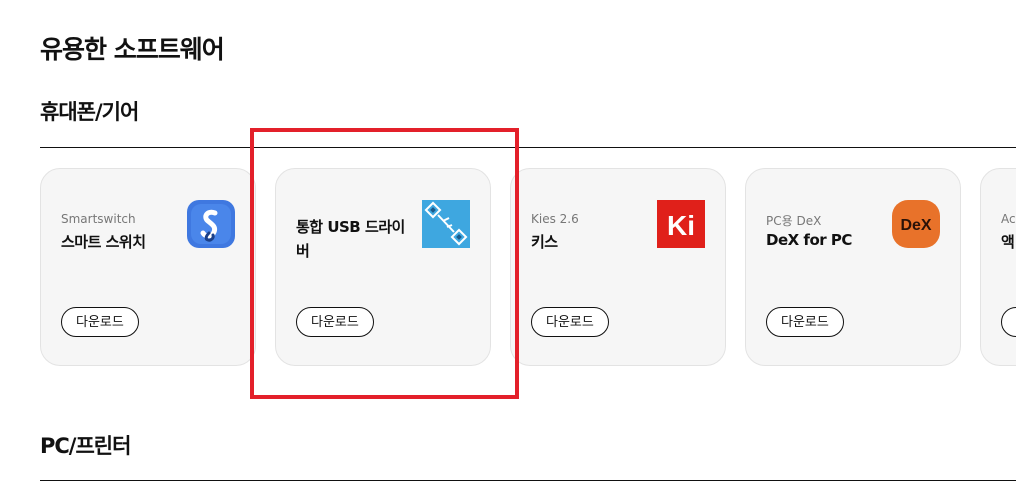 The image size is (1016, 489). What do you see at coordinates (148, 267) in the screenshot?
I see `software-card-smartswitch: Smartswitch 스마트 스위치 다운로드` at bounding box center [148, 267].